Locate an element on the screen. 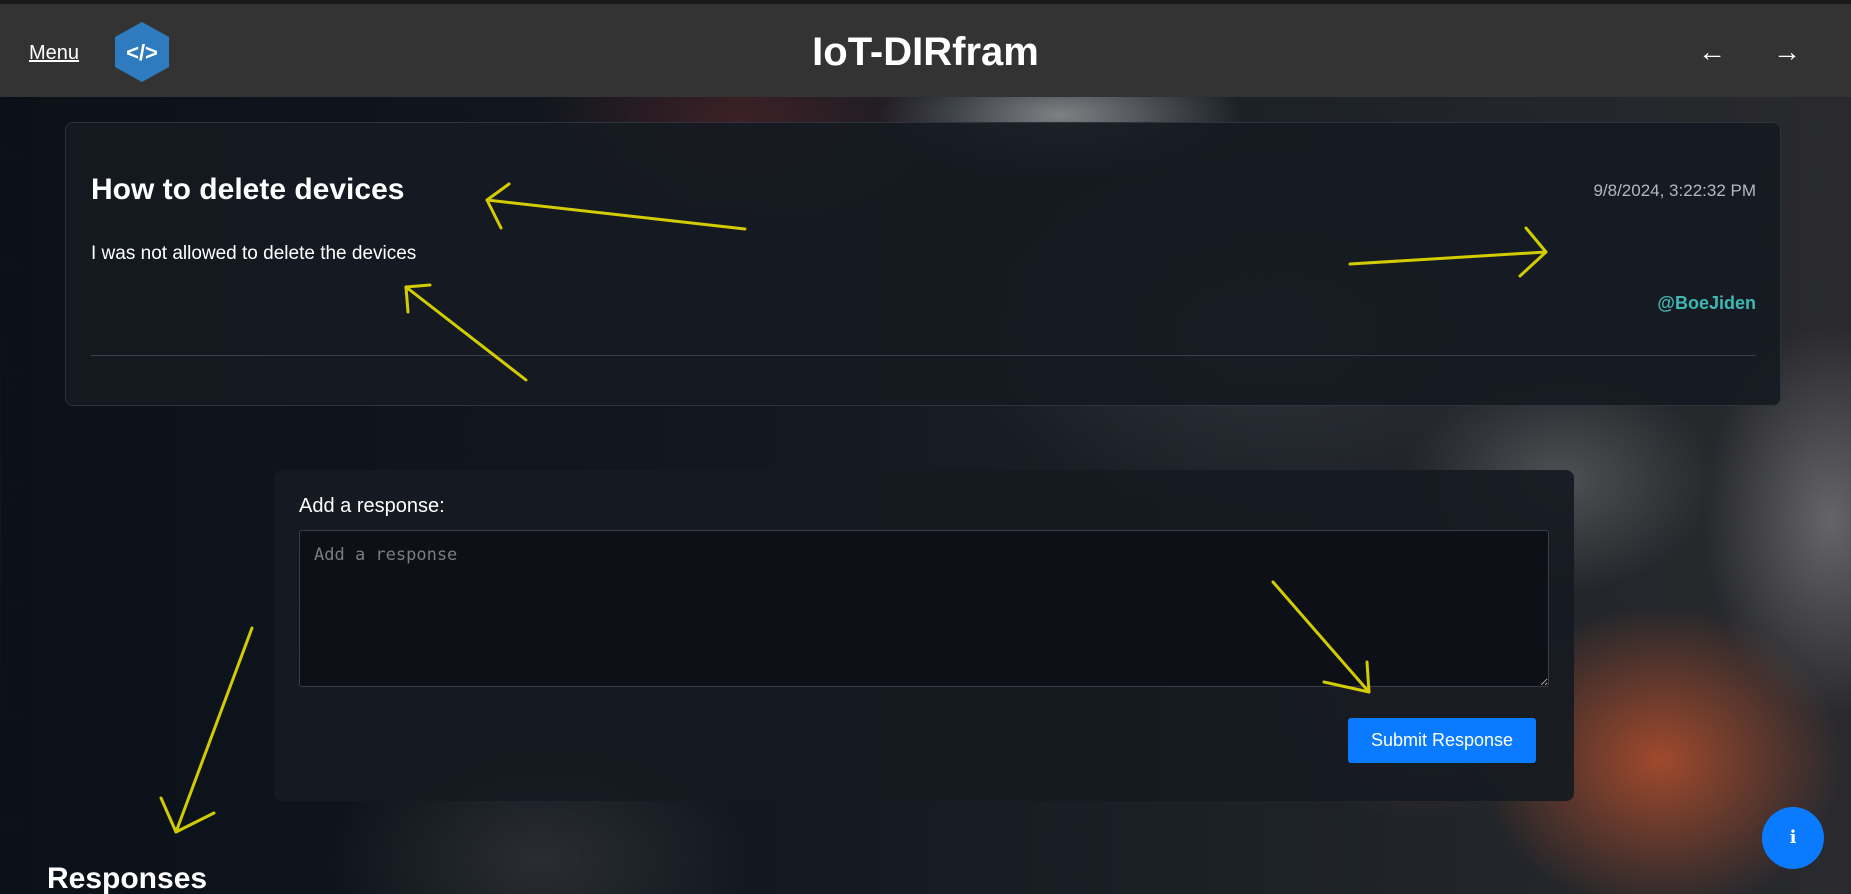 The image size is (1851, 894). annotation-arrow-responses is located at coordinates (206, 730).